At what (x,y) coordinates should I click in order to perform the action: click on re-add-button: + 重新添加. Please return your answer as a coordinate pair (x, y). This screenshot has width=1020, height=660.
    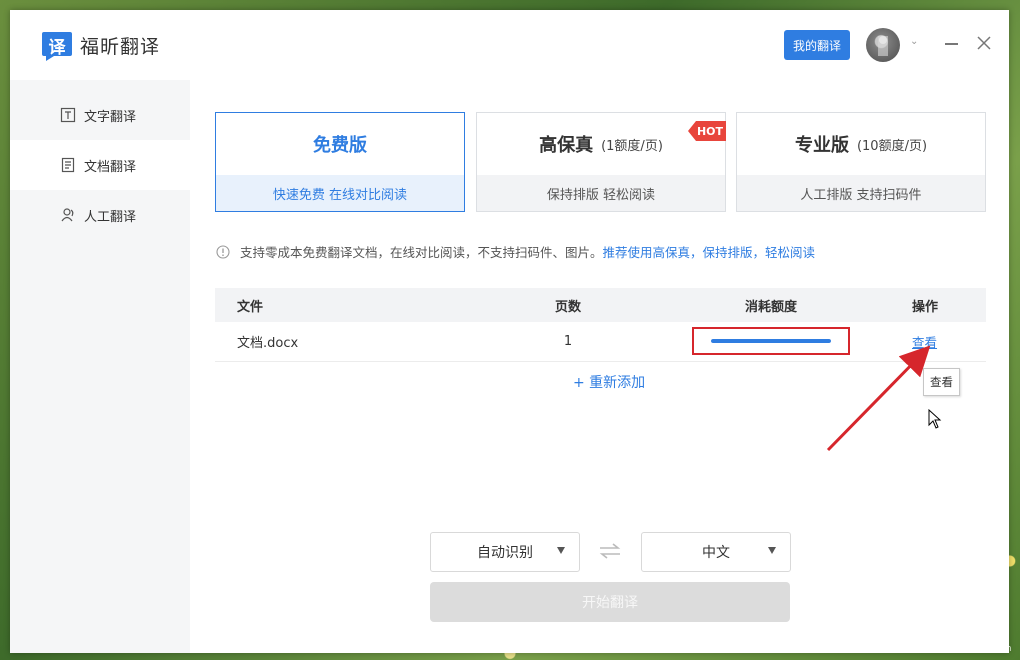
    Looking at the image, I should click on (609, 382).